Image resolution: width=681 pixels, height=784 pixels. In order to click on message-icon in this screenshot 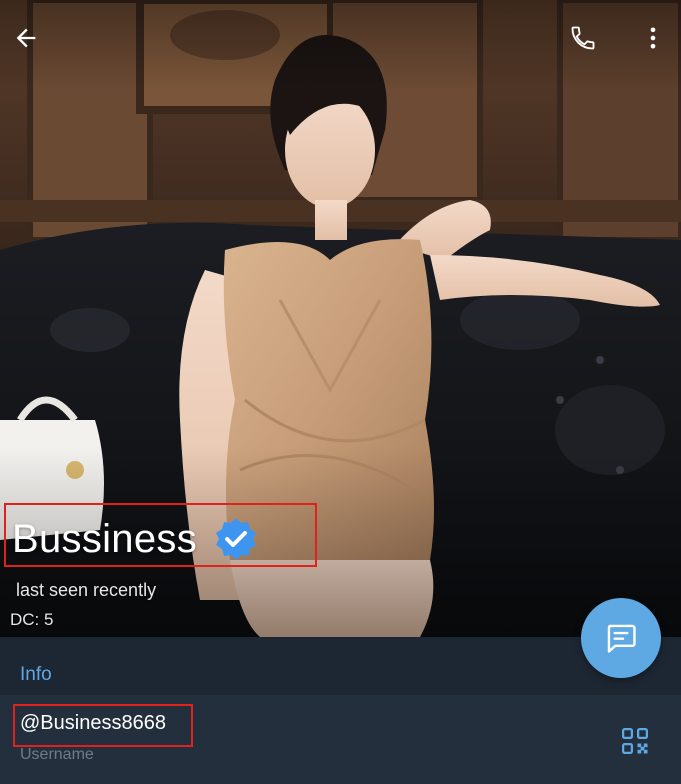, I will do `click(621, 638)`.